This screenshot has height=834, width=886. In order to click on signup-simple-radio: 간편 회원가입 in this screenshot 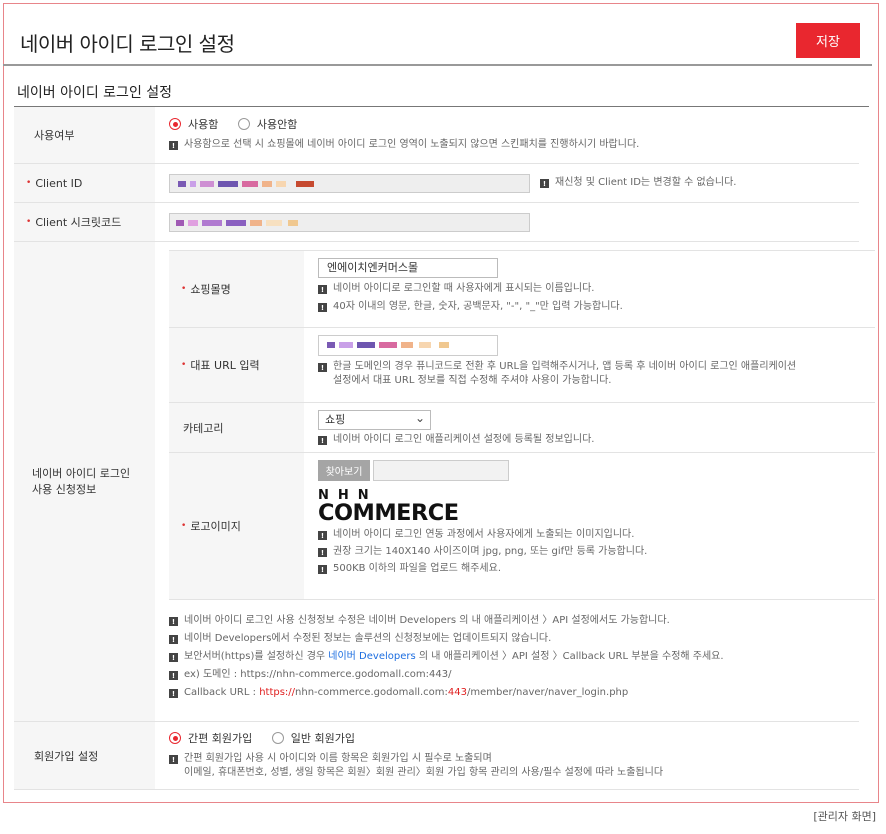, I will do `click(210, 738)`.